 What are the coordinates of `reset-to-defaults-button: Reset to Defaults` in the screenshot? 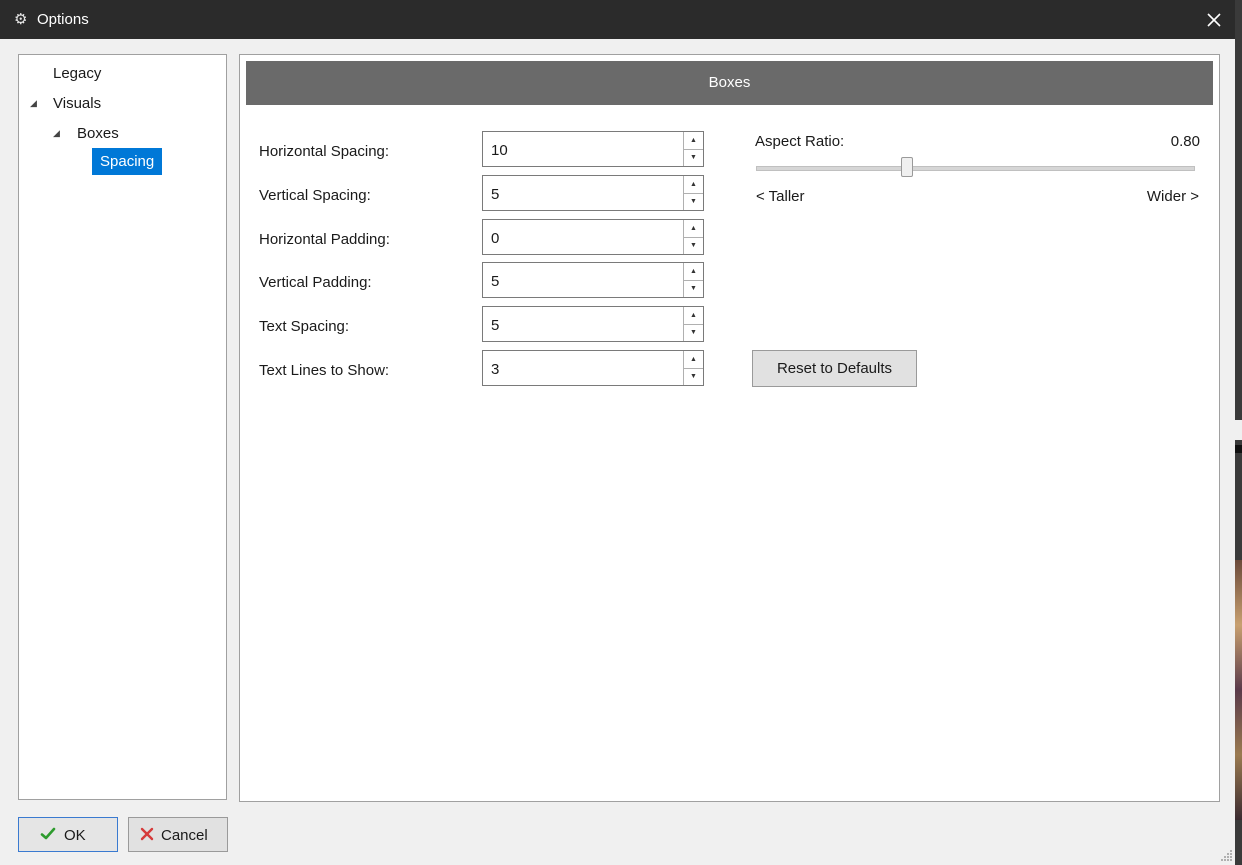 It's located at (834, 368).